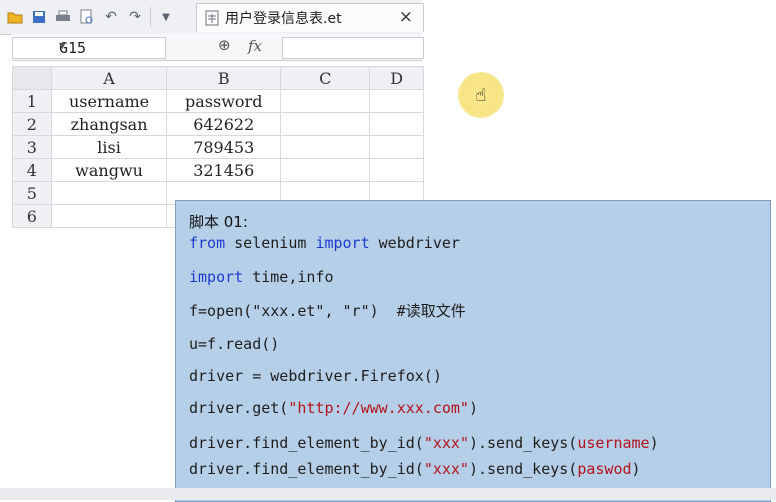 The height and width of the screenshot is (502, 776). What do you see at coordinates (63, 17) in the screenshot?
I see `print-icon` at bounding box center [63, 17].